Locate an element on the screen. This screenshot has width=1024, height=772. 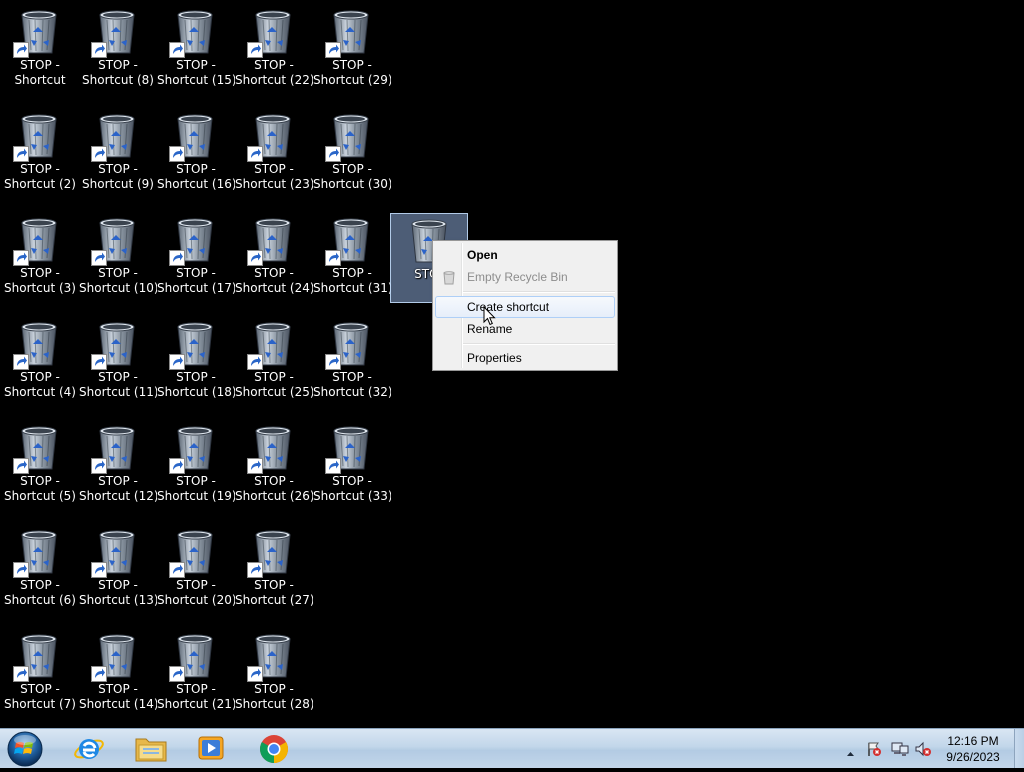
network-tray-button is located at coordinates (900, 751).